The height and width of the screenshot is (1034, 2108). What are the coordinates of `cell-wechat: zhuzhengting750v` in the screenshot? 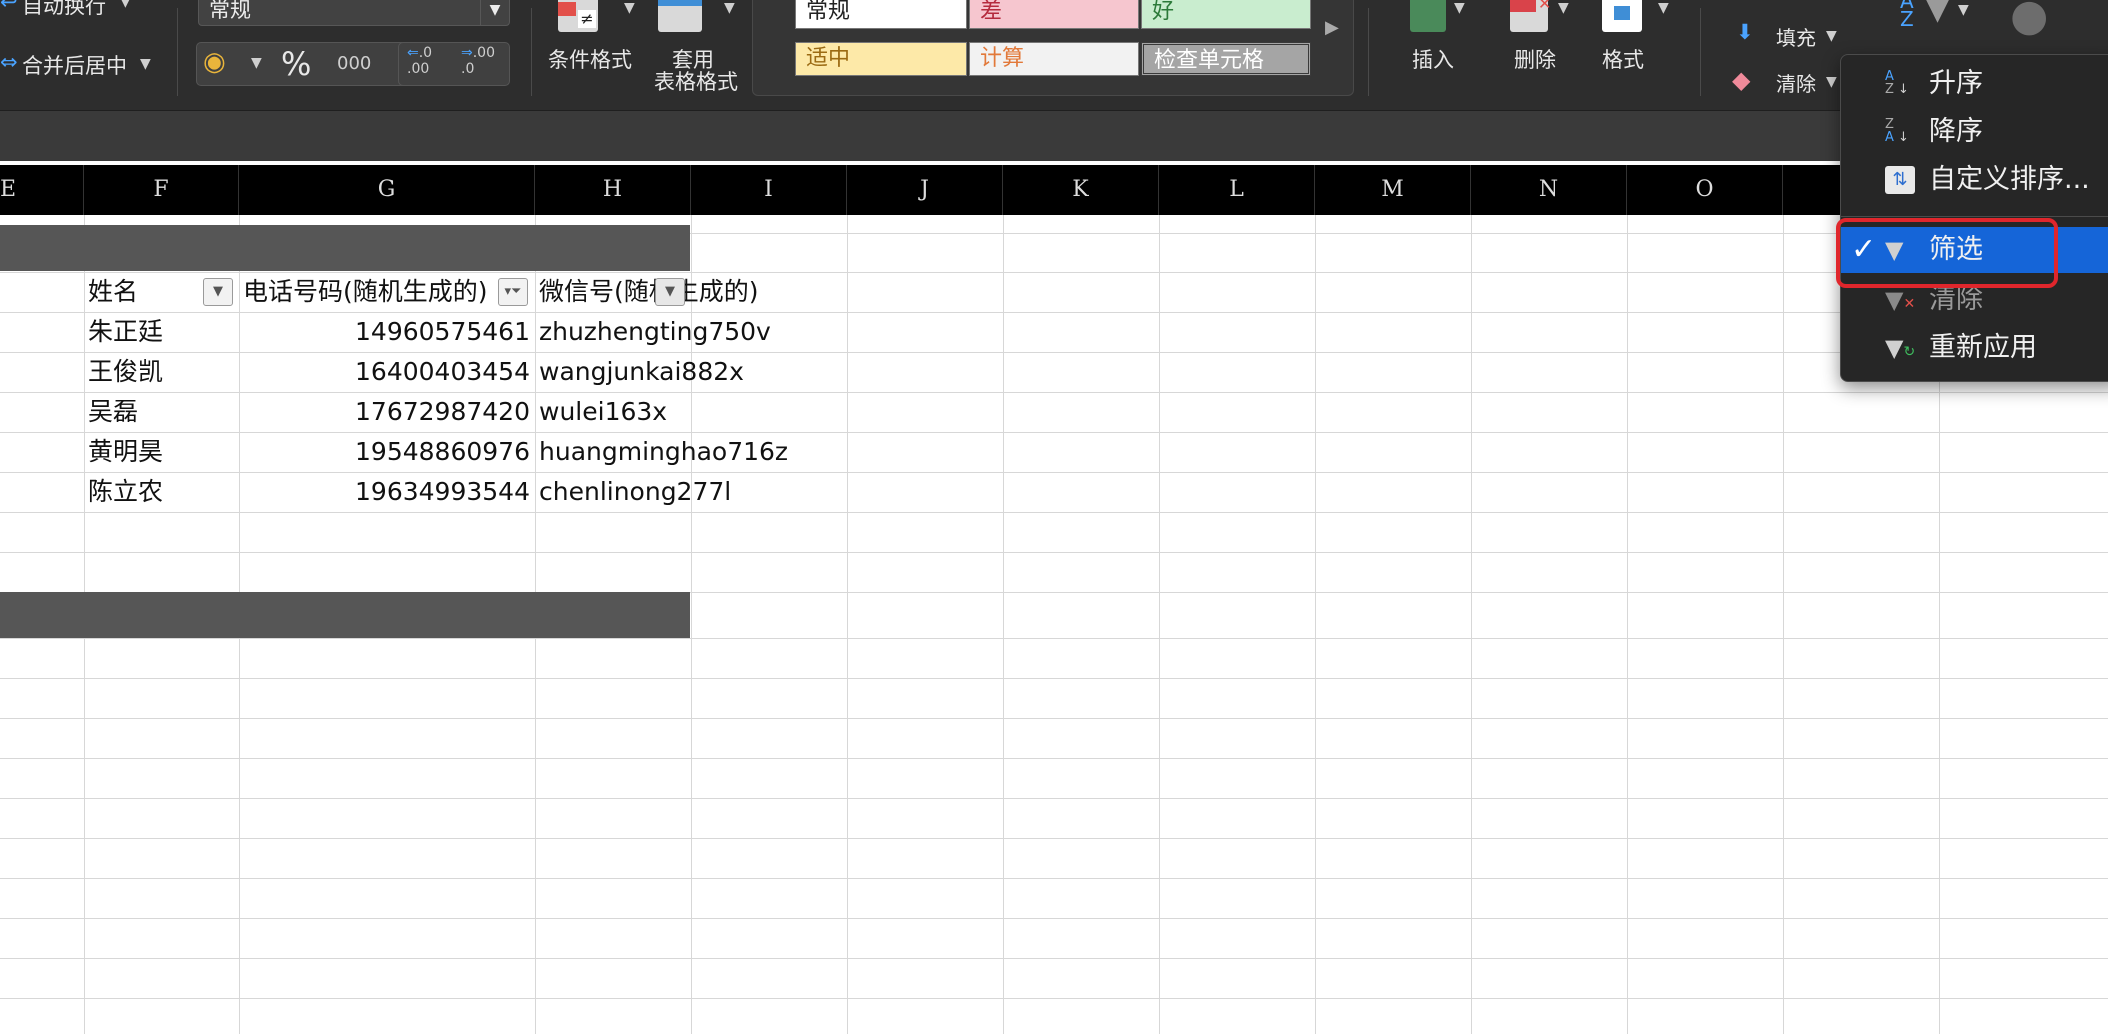 It's located at (655, 332).